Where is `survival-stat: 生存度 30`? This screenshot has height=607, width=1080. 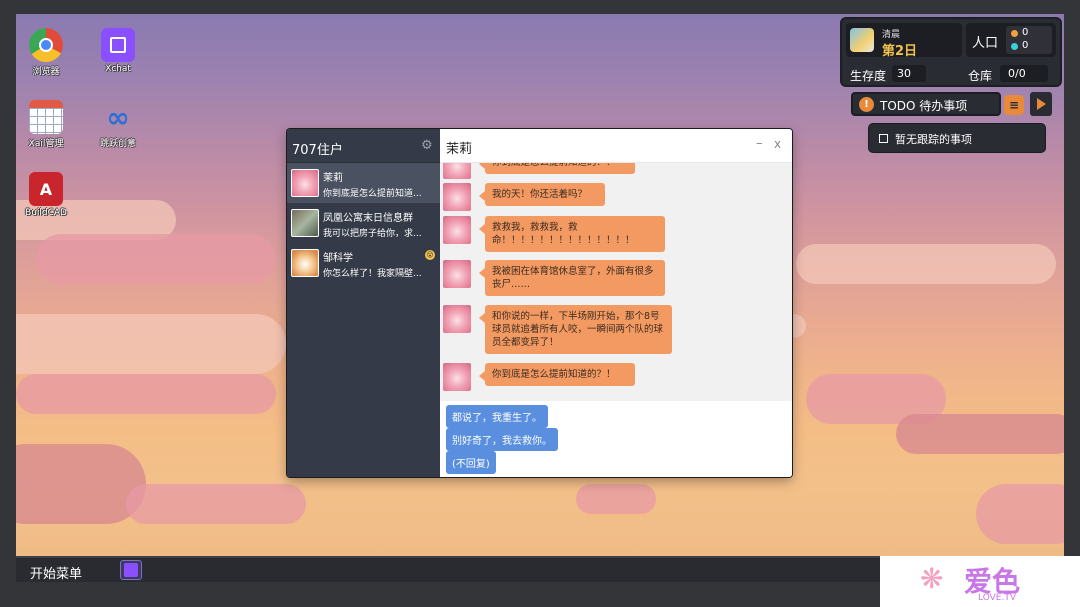 survival-stat: 生存度 30 is located at coordinates (904, 74).